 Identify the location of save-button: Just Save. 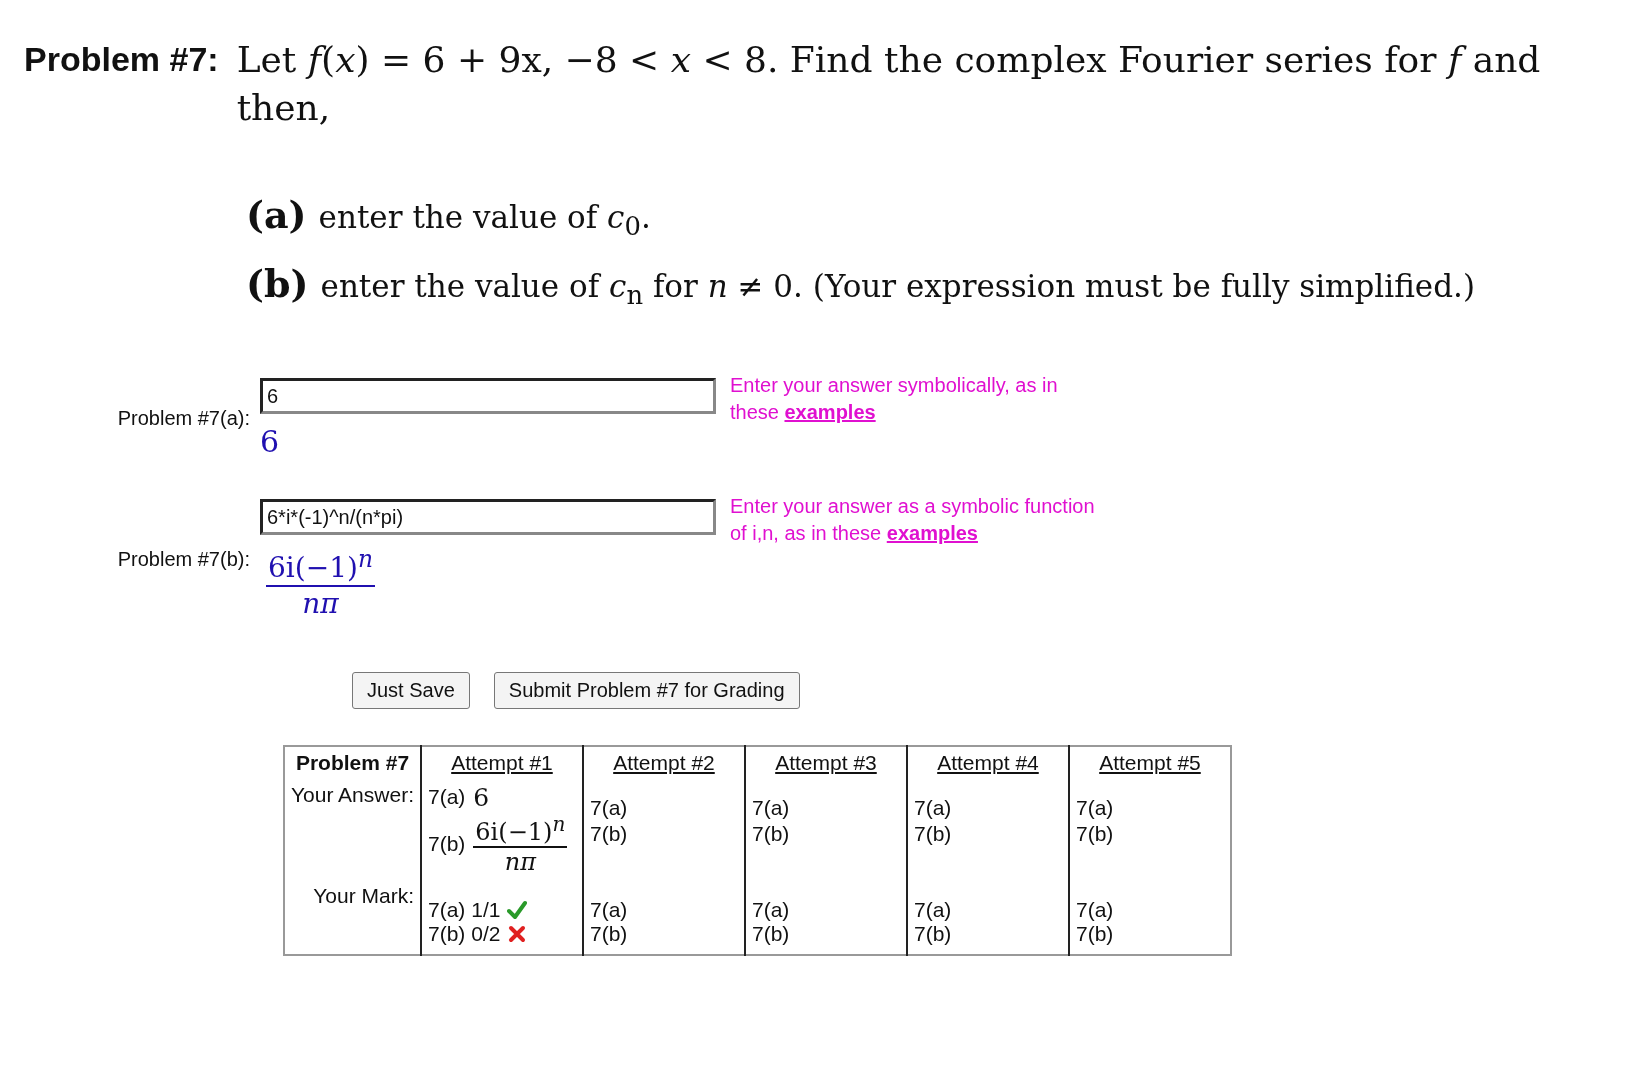
(411, 690).